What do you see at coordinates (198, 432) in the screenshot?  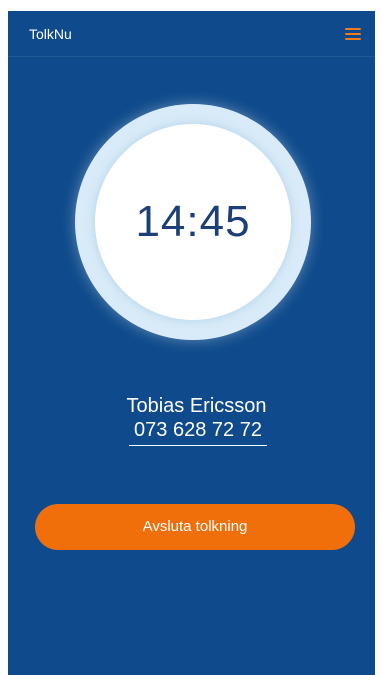 I see `caller-phone-number: 073 628 72 72` at bounding box center [198, 432].